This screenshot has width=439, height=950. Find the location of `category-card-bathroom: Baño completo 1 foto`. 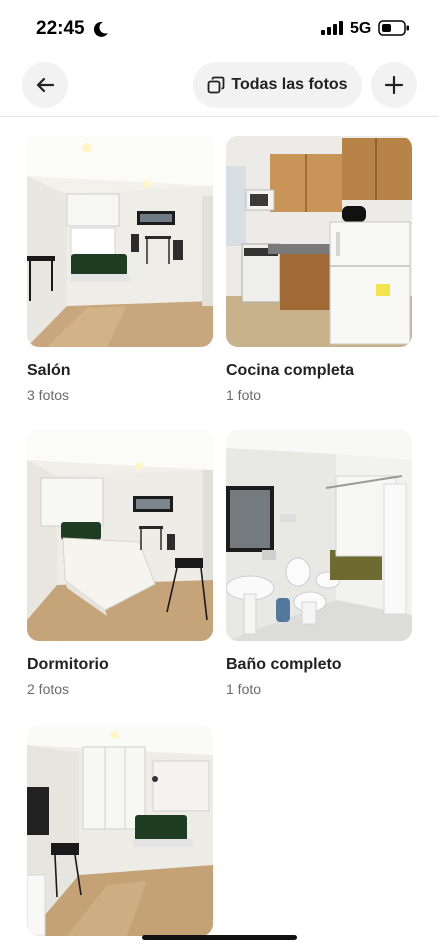

category-card-bathroom: Baño completo 1 foto is located at coordinates (319, 564).